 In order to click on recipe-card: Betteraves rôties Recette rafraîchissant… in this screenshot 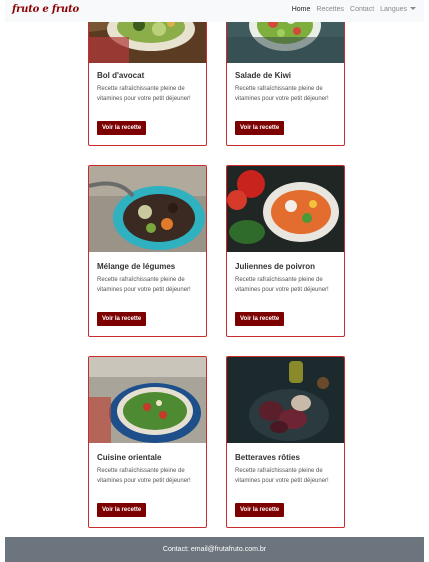, I will do `click(285, 442)`.